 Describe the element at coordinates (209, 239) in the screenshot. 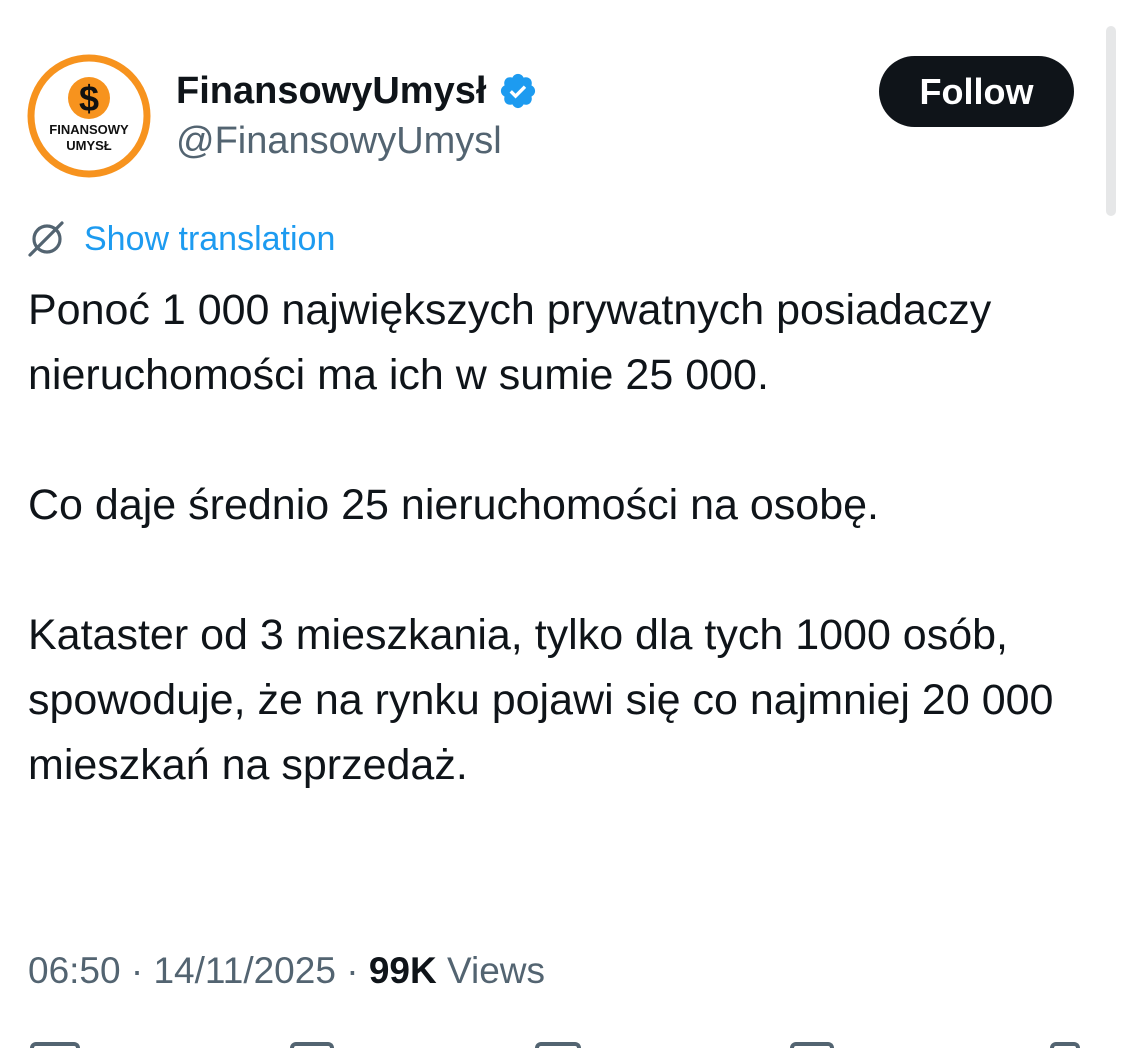

I see `show-translation-label: Show translation` at that location.